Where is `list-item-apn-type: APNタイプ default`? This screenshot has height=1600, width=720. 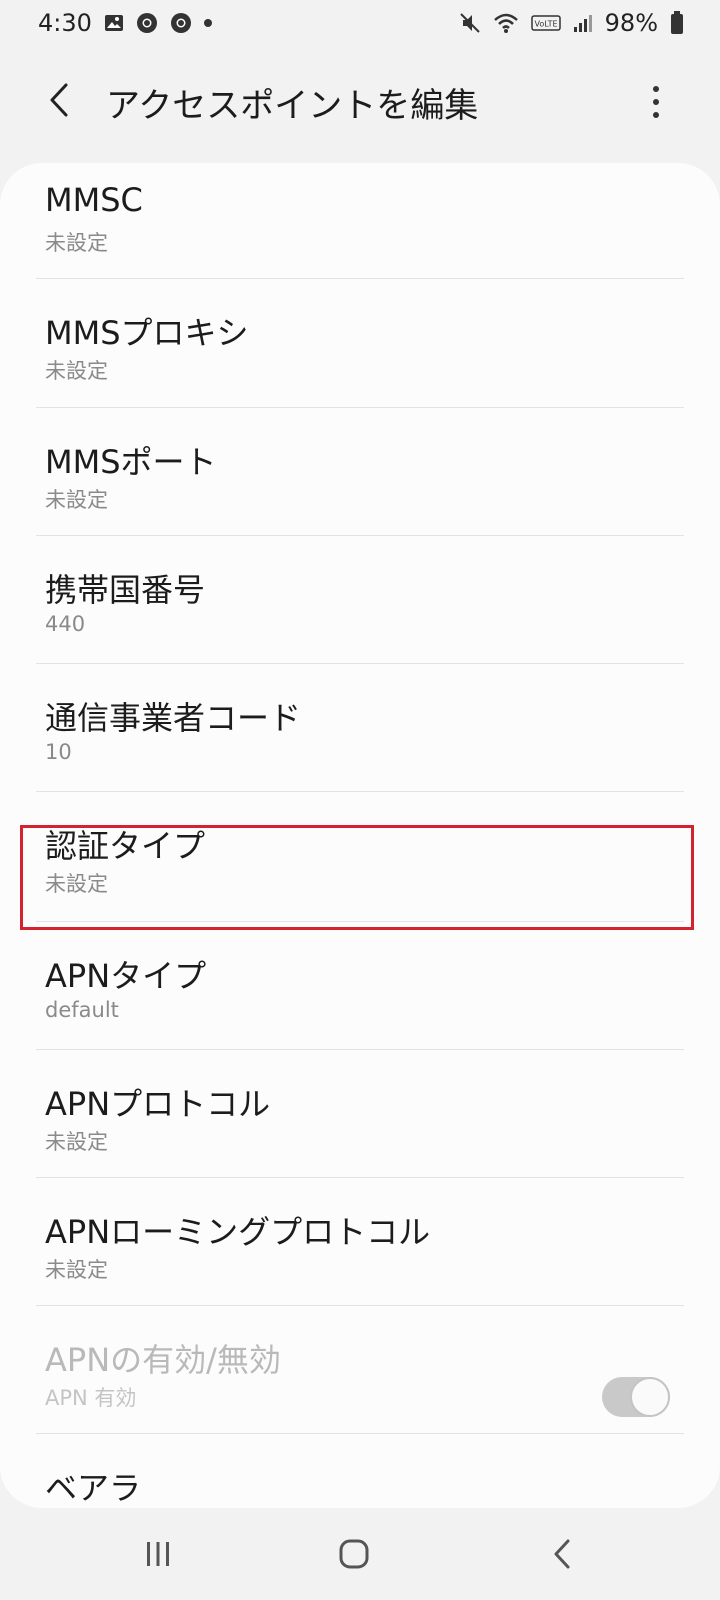
list-item-apn-type: APNタイプ default is located at coordinates (360, 987).